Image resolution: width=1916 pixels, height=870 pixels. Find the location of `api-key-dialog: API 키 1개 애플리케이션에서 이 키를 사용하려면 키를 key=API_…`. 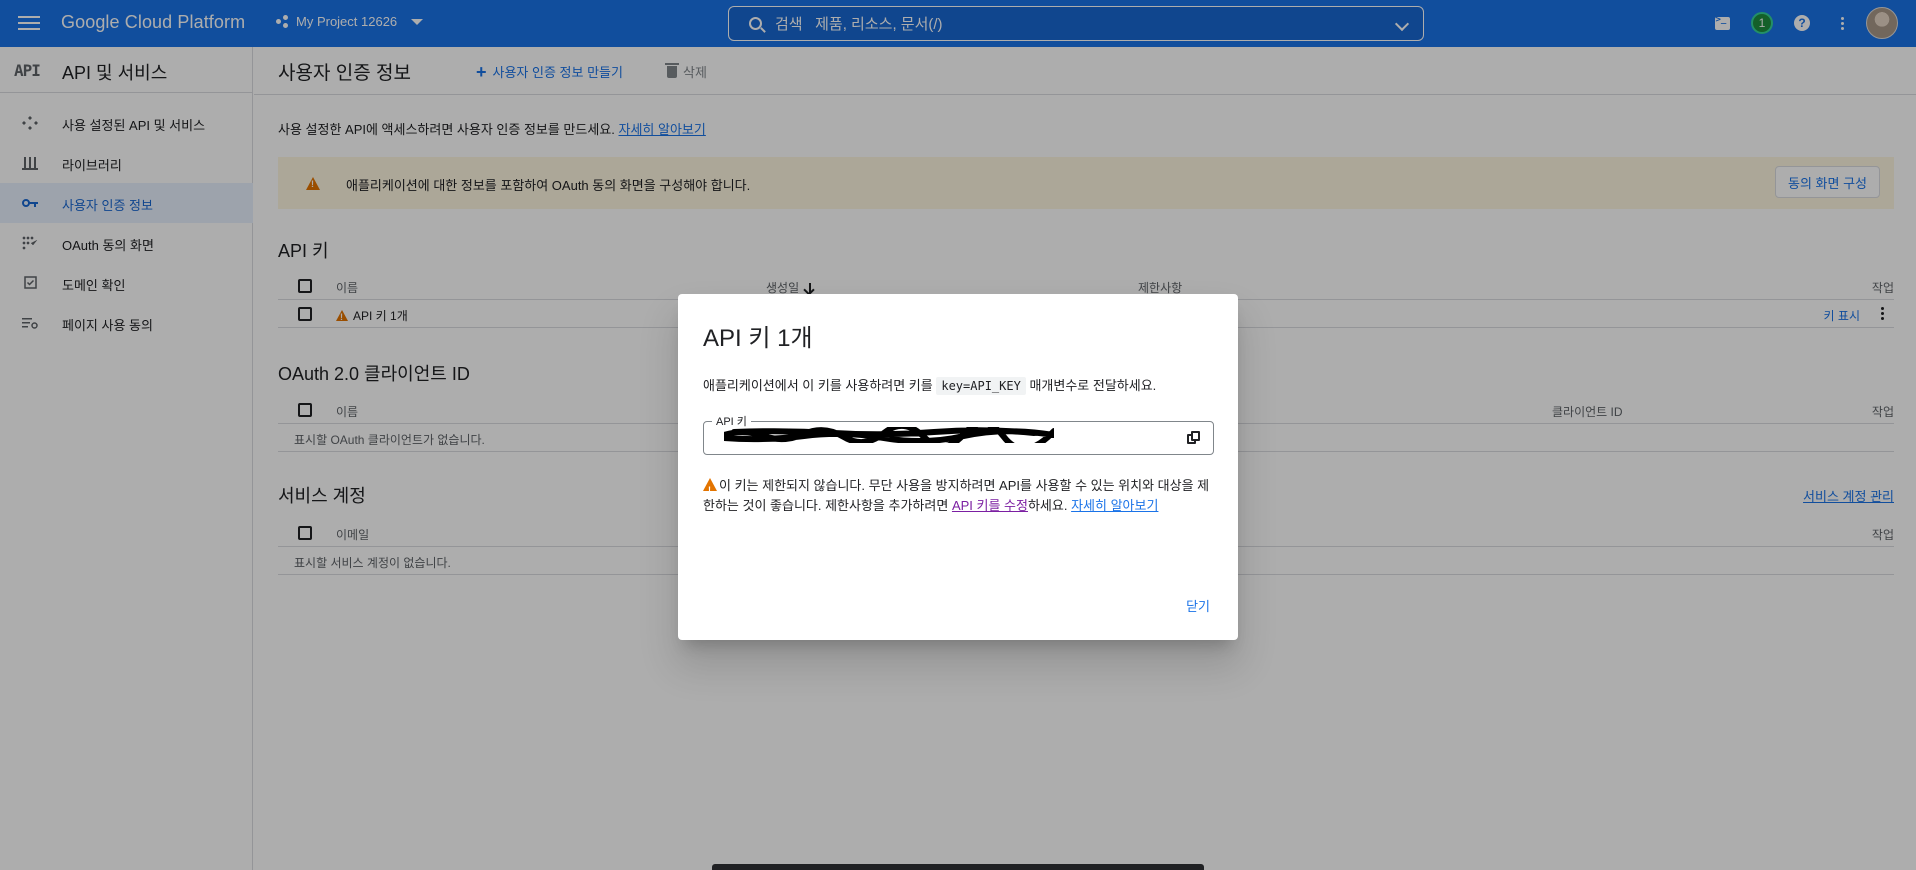

api-key-dialog: API 키 1개 애플리케이션에서 이 키를 사용하려면 키를 key=API_… is located at coordinates (958, 467).